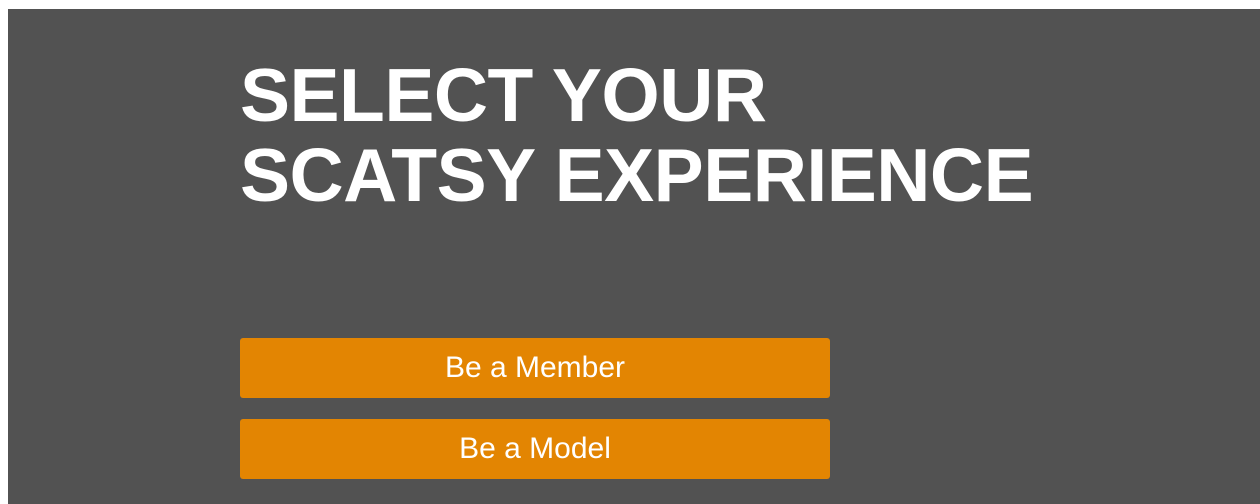  Describe the element at coordinates (637, 175) in the screenshot. I see `page-title-line-2: SCATSY EXPERIENCE` at that location.